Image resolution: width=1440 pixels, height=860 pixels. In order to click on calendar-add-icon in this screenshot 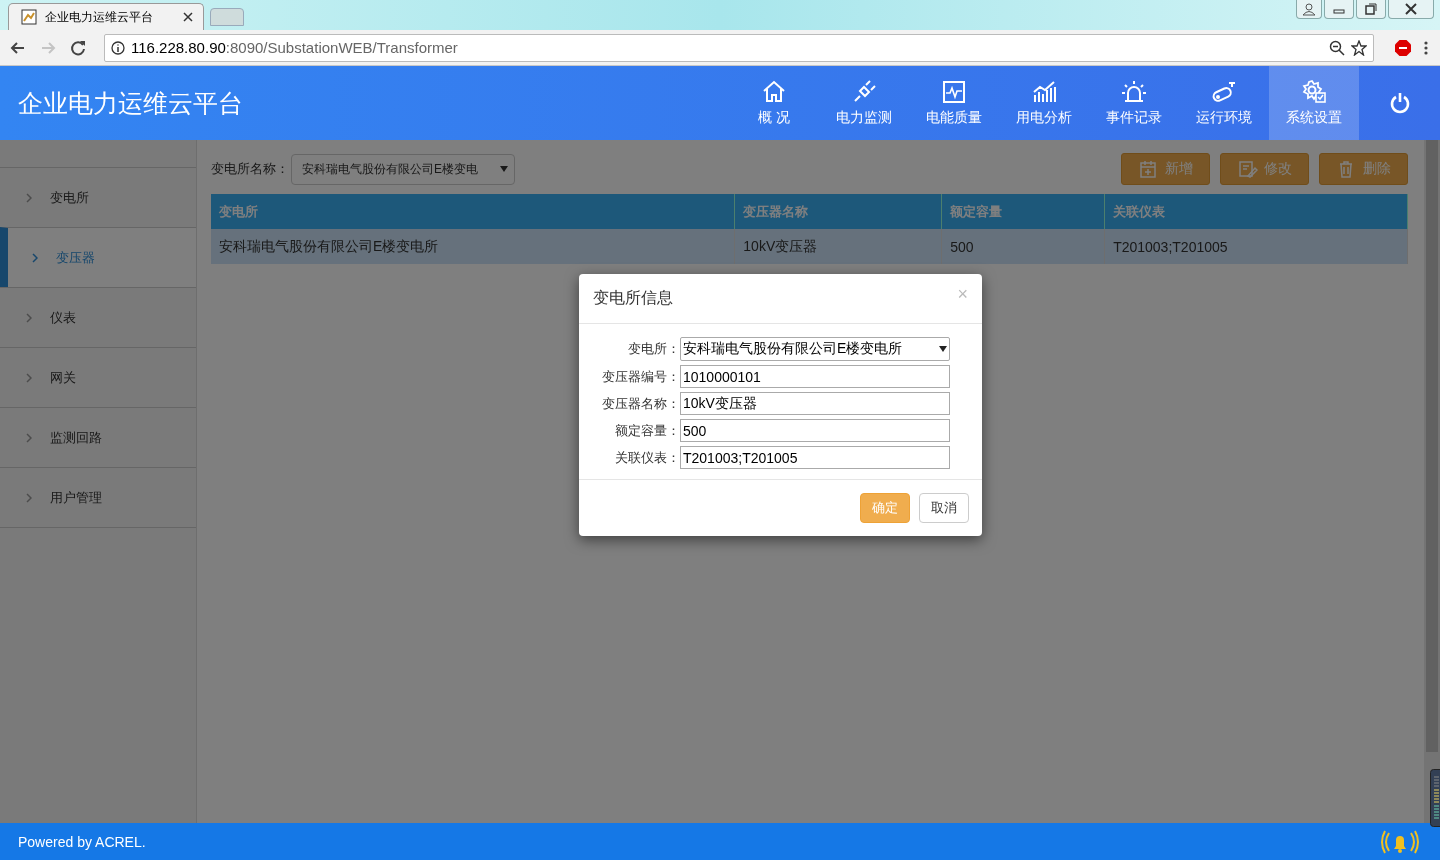, I will do `click(1148, 169)`.